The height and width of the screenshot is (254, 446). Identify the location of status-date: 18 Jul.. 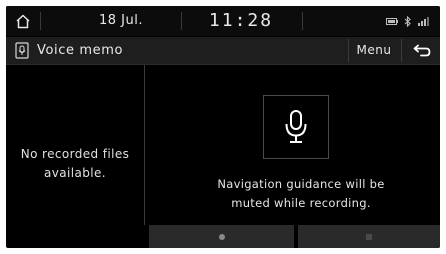
(121, 20).